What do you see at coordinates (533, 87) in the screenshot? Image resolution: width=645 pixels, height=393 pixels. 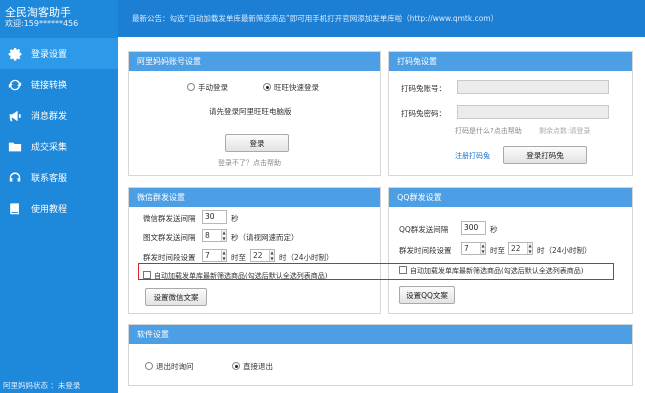 I see `captcha-account-input` at bounding box center [533, 87].